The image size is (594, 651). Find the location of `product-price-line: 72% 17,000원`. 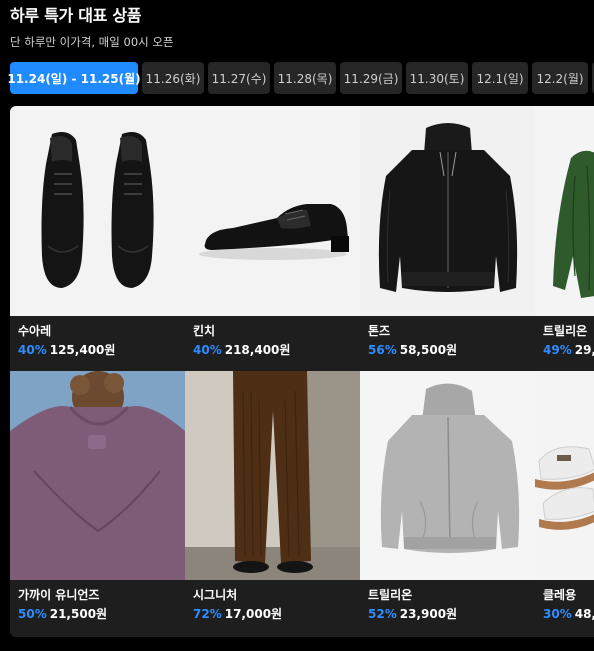

product-price-line: 72% 17,000원 is located at coordinates (272, 614).